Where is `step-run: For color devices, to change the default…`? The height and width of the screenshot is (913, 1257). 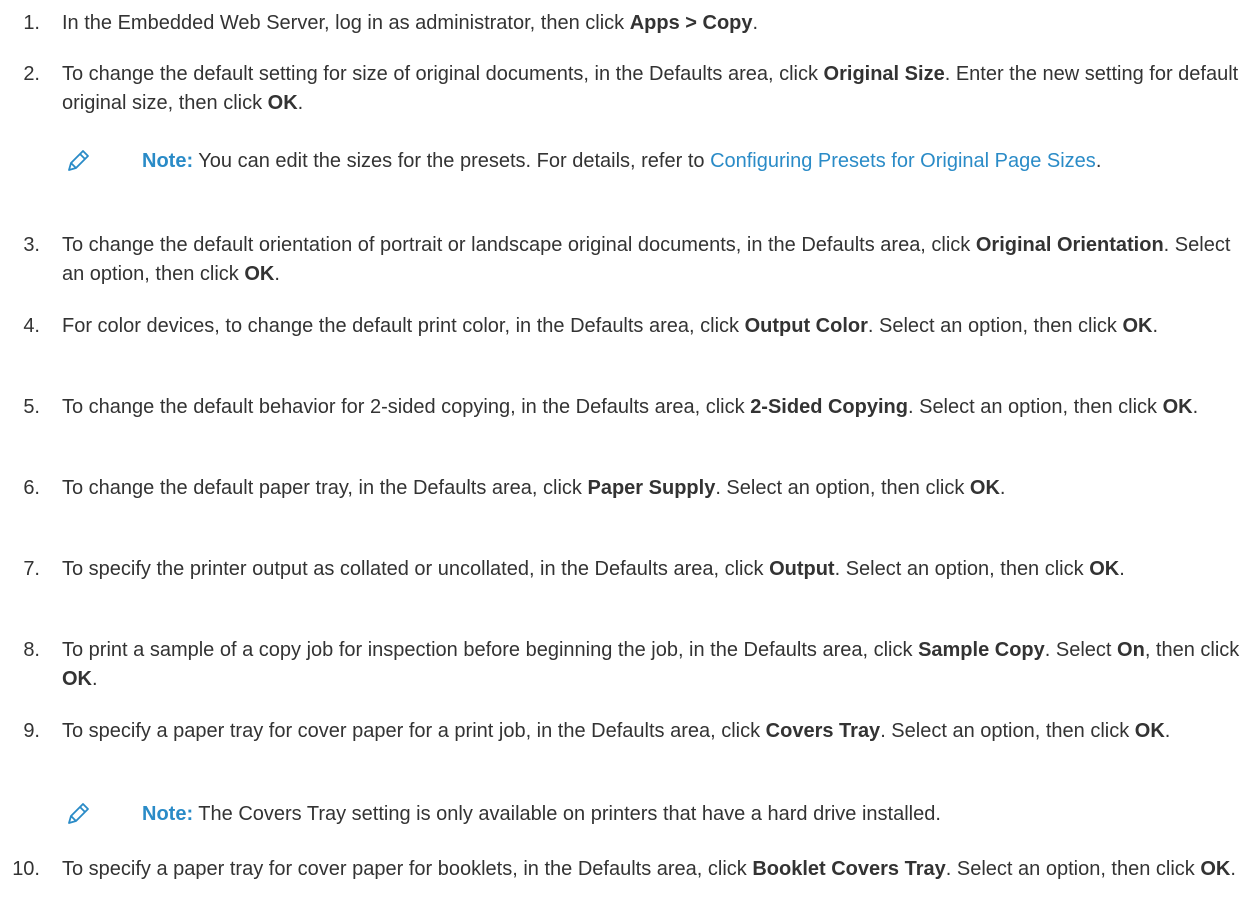
step-run: For color devices, to change the default… is located at coordinates (403, 326).